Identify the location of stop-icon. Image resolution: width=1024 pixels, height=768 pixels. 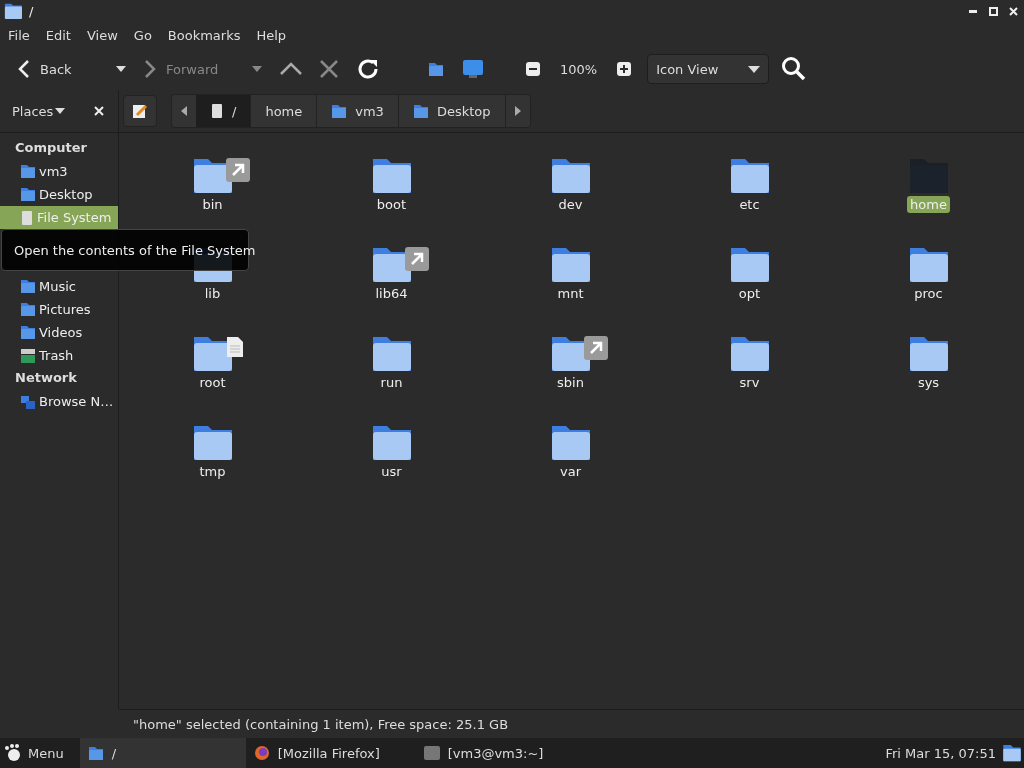
(329, 69).